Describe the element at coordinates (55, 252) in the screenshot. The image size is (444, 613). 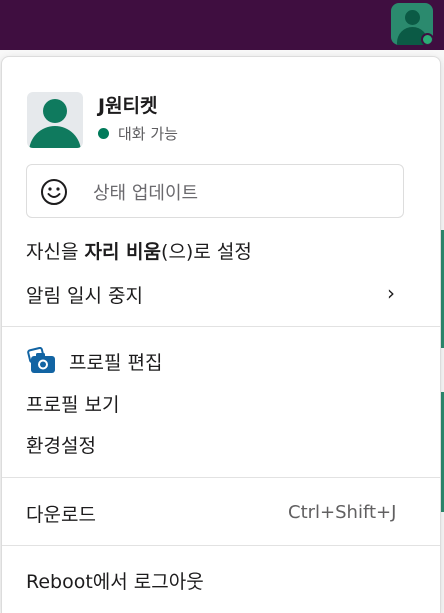
I see `set-away-prefix: 자신을` at that location.